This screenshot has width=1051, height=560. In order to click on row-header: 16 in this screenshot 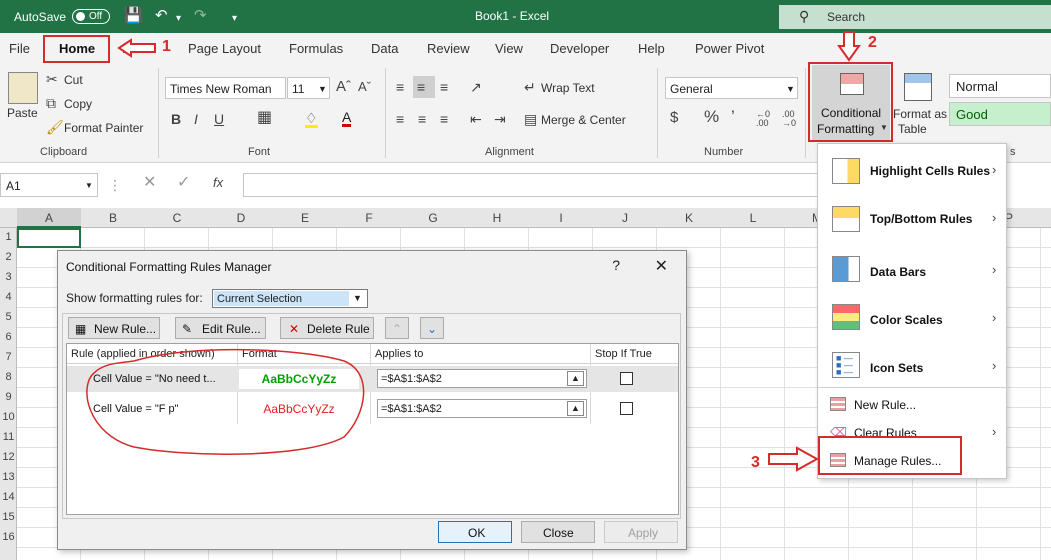, I will do `click(8, 537)`.